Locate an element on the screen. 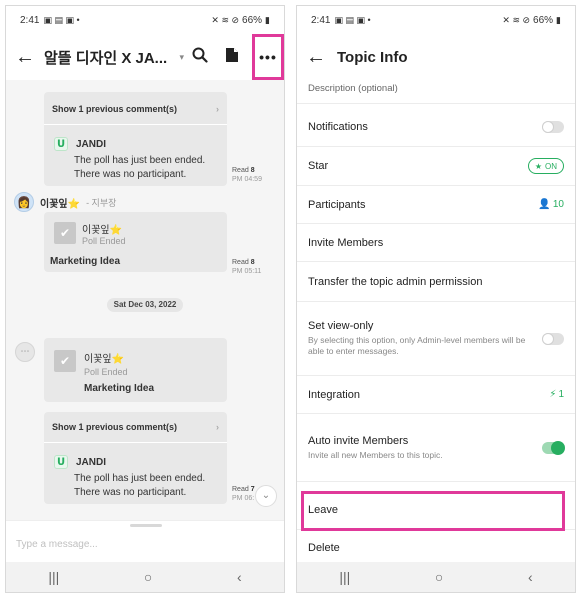 Image resolution: width=582 pixels, height=599 pixels. description-row: Description (optional) is located at coordinates (436, 89).